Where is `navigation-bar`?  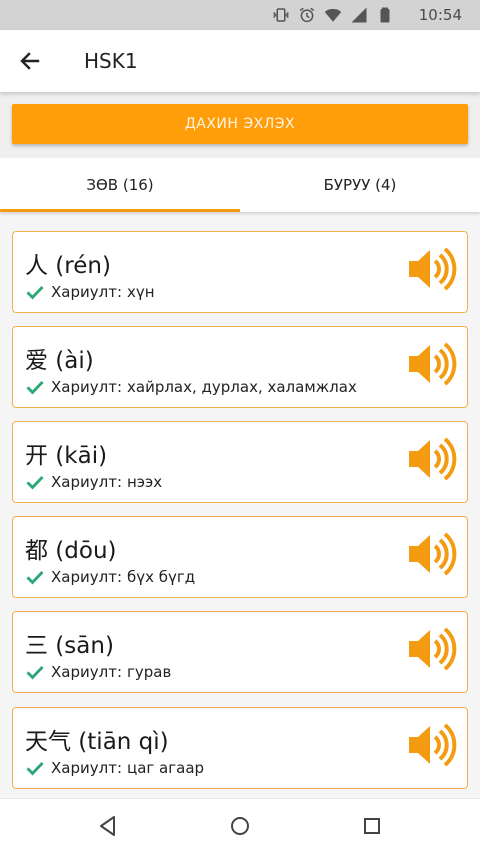 navigation-bar is located at coordinates (240, 825).